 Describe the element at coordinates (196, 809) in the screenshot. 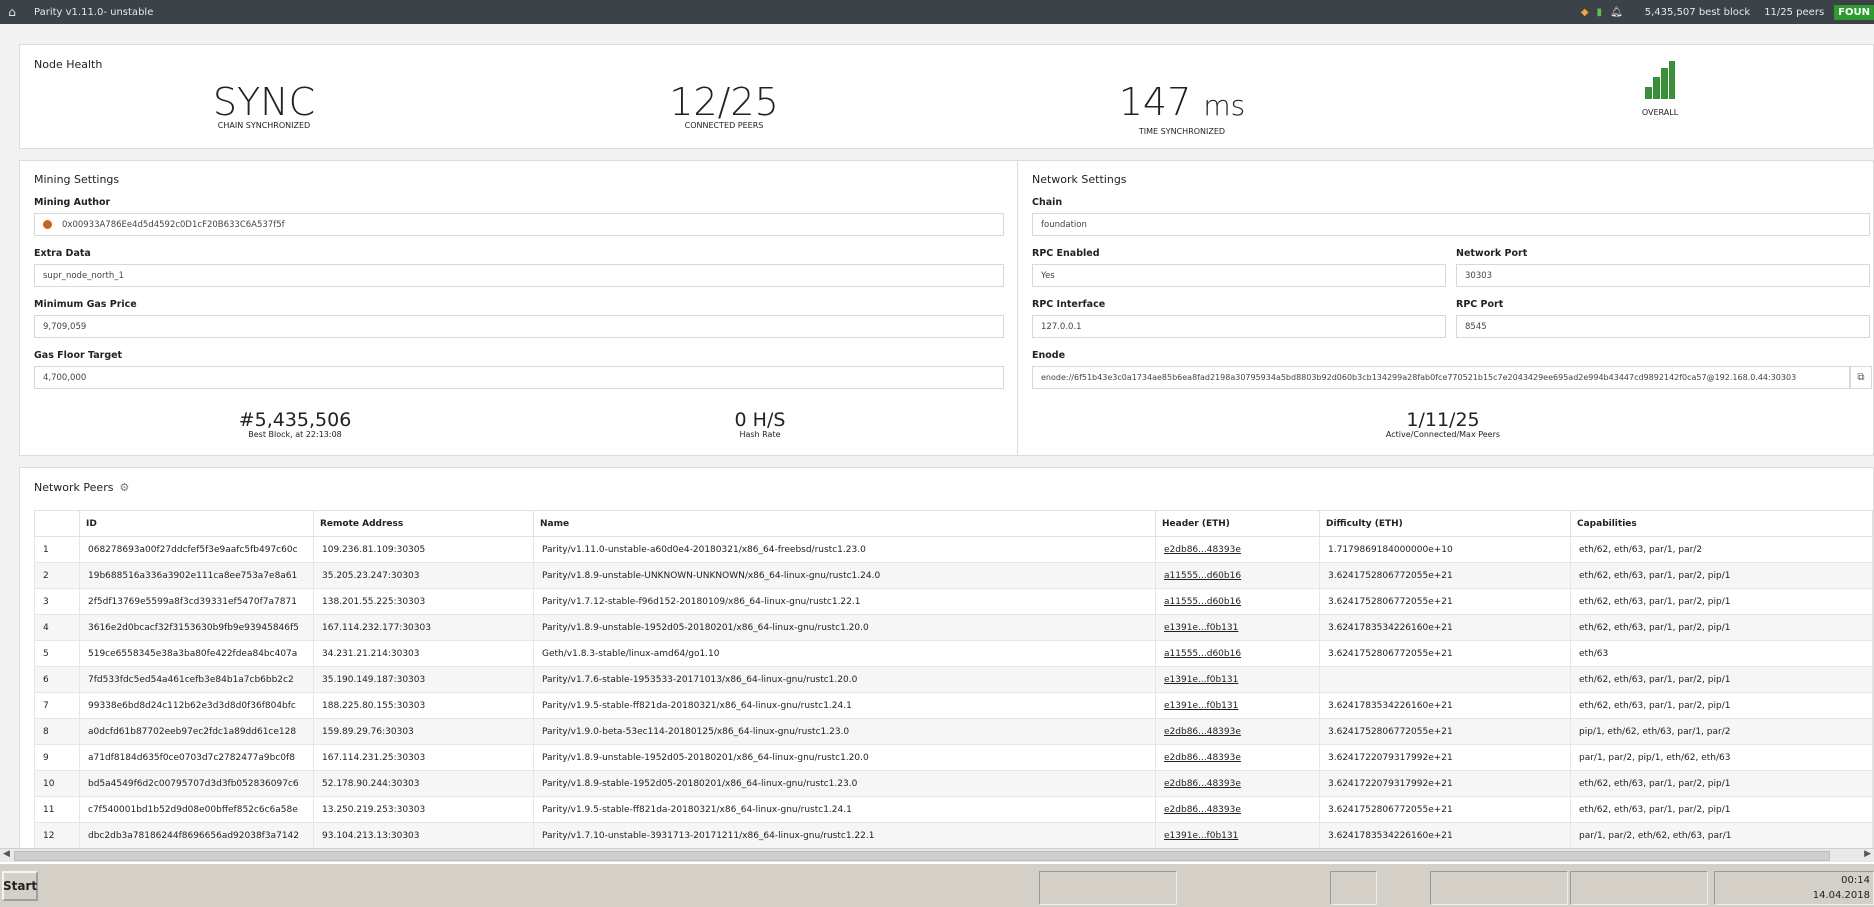

I see `peer-id: c7f540001bd1b52d9d08e00bffef852c6c6a58e` at that location.